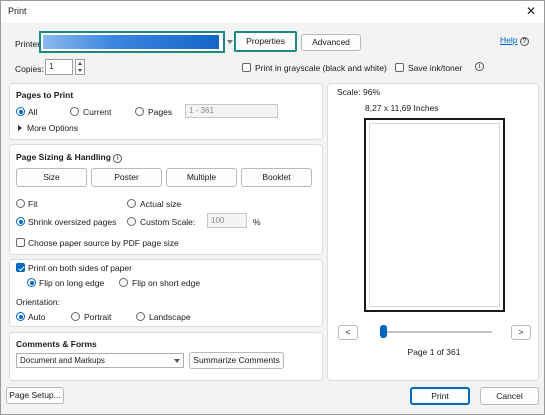 The height and width of the screenshot is (415, 545). I want to click on properties-label: Properties, so click(265, 41).